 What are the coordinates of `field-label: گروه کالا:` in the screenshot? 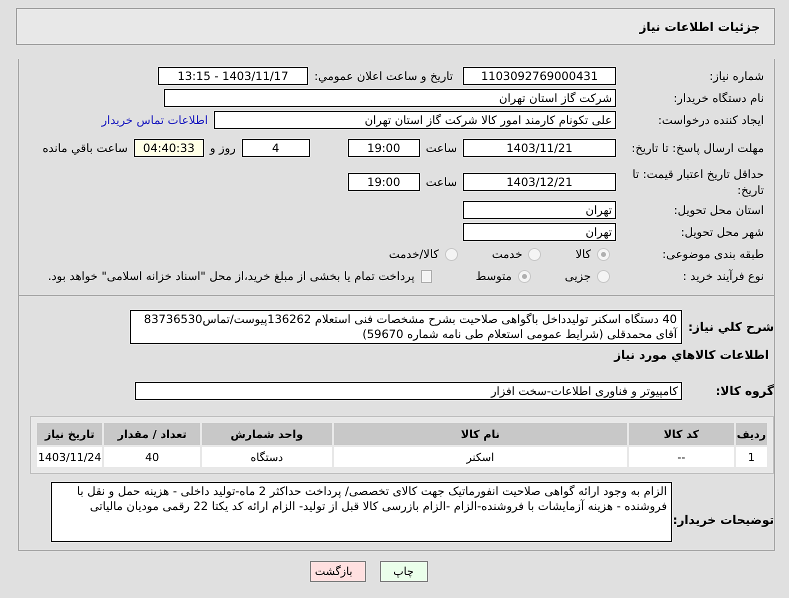 It's located at (744, 391).